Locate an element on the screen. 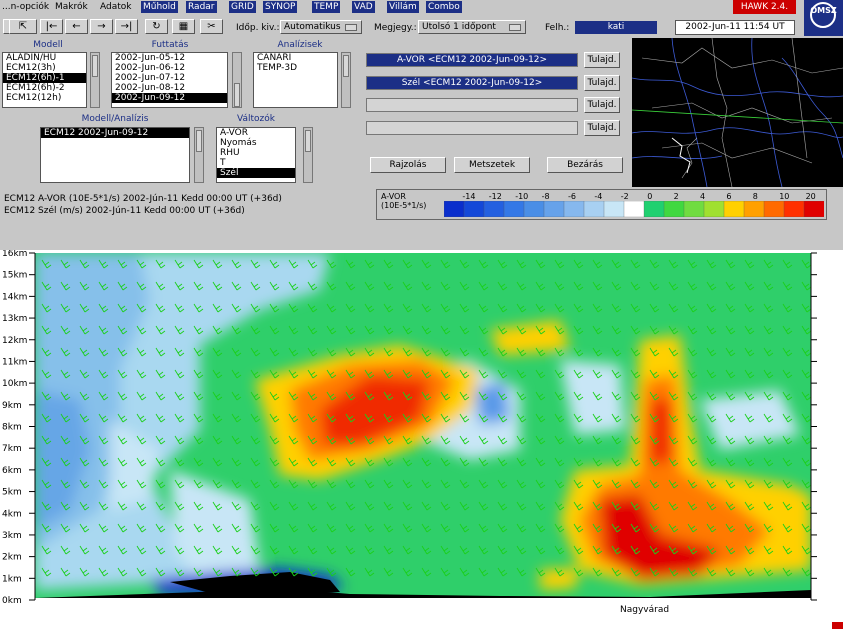 The height and width of the screenshot is (629, 843). app-badge: HAWK 2.4. is located at coordinates (764, 7).